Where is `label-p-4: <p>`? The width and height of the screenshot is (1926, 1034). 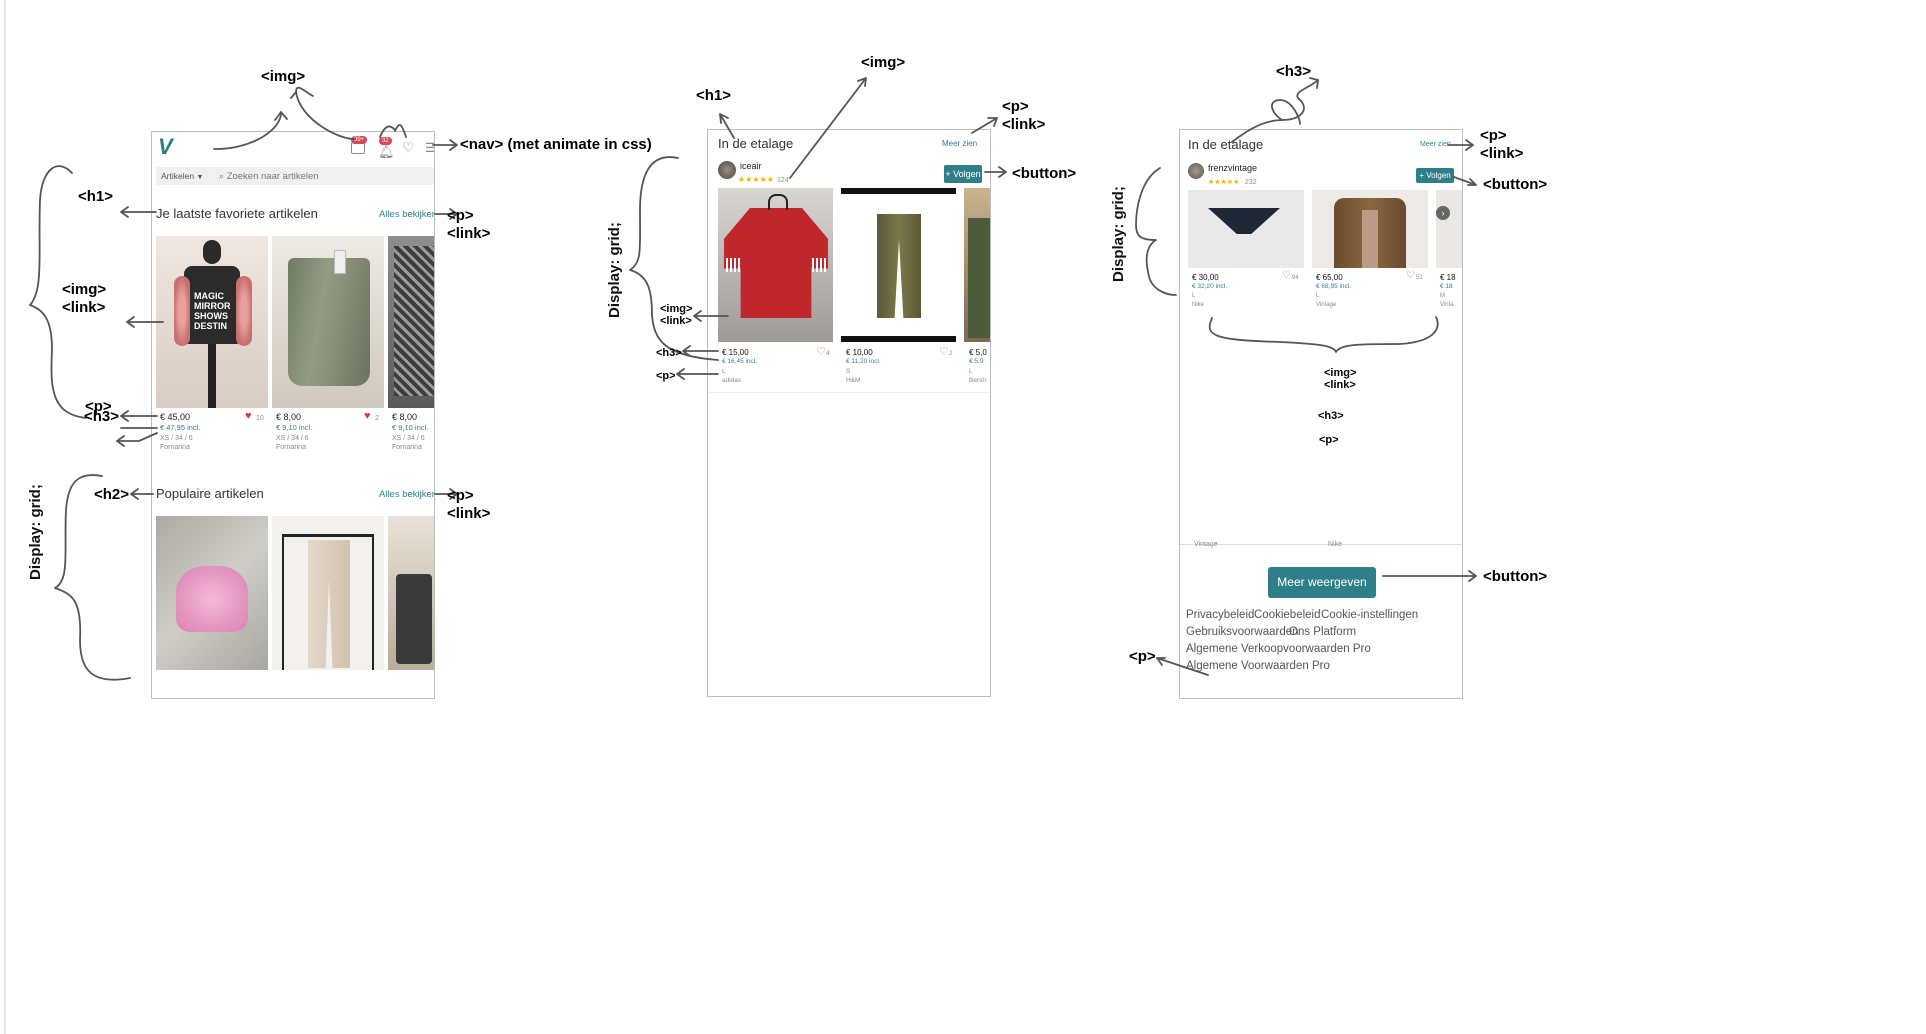
label-p-4: <p> is located at coordinates (1142, 656).